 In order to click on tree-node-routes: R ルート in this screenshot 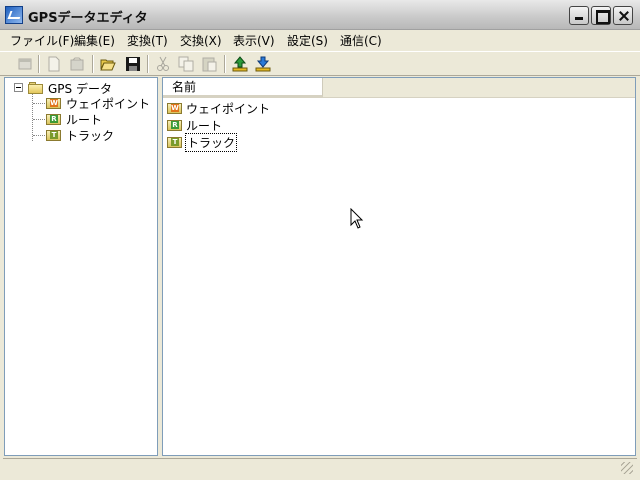, I will do `click(74, 119)`.